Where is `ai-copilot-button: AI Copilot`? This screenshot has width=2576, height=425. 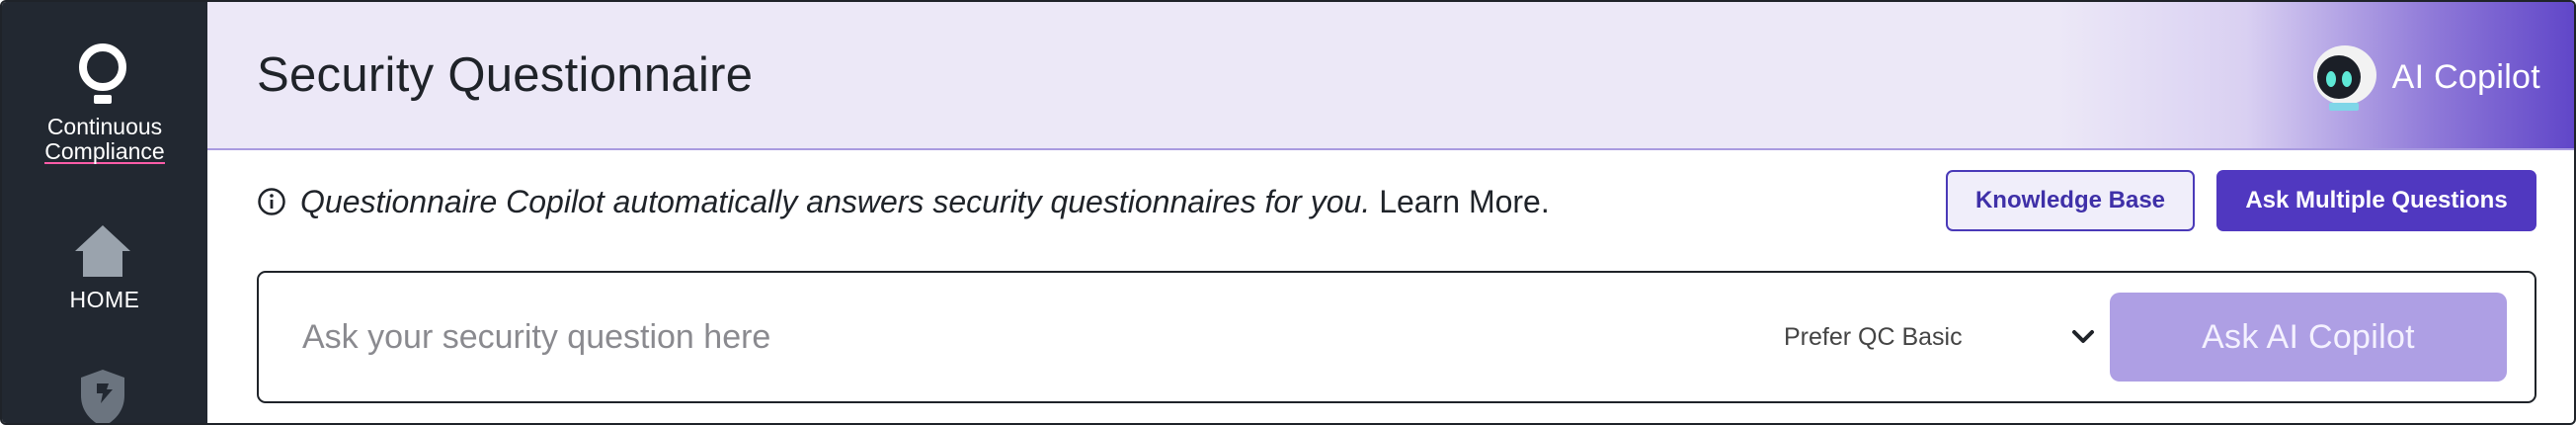
ai-copilot-button: AI Copilot is located at coordinates (2425, 77).